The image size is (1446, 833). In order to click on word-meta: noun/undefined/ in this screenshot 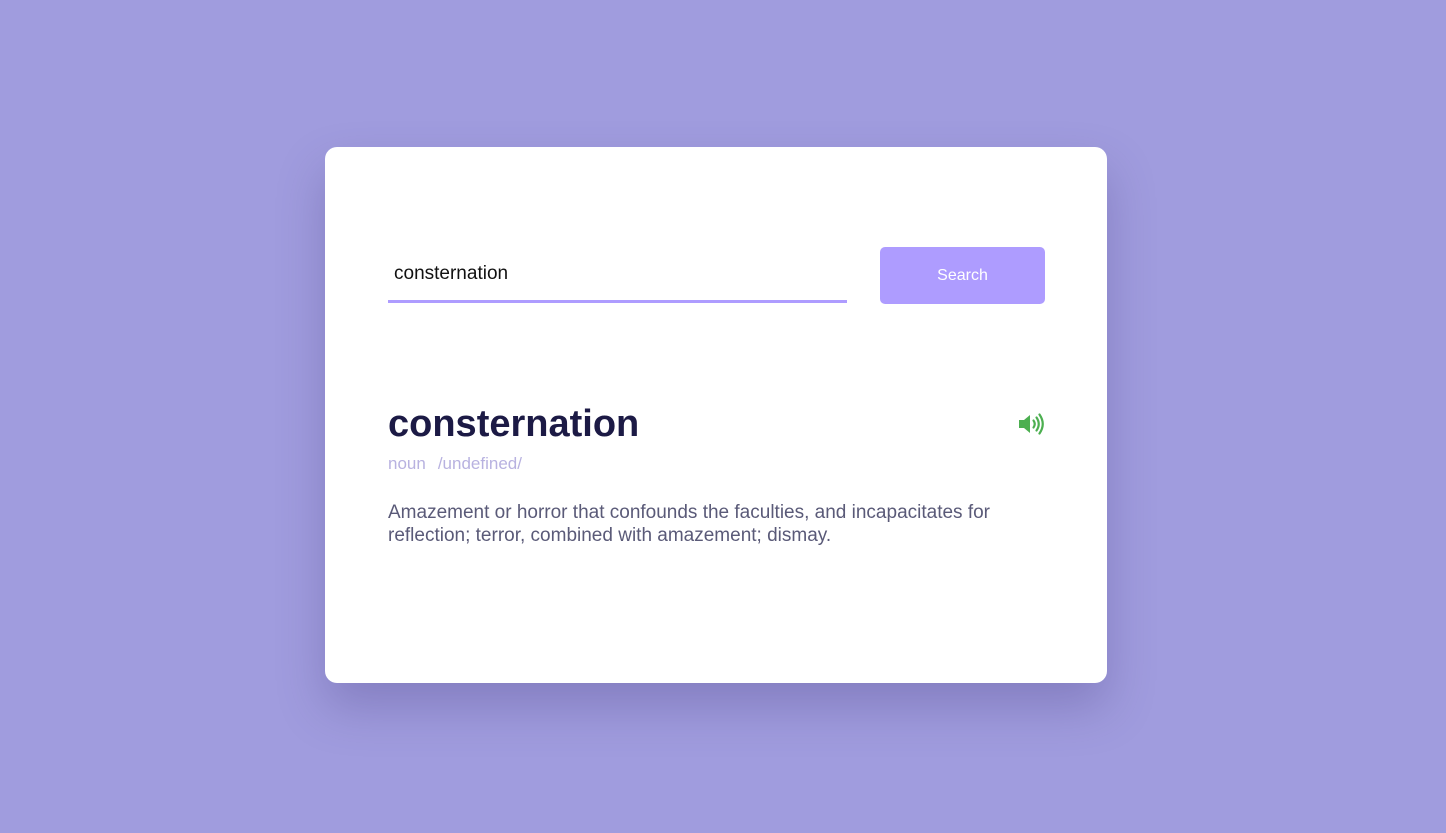, I will do `click(716, 464)`.